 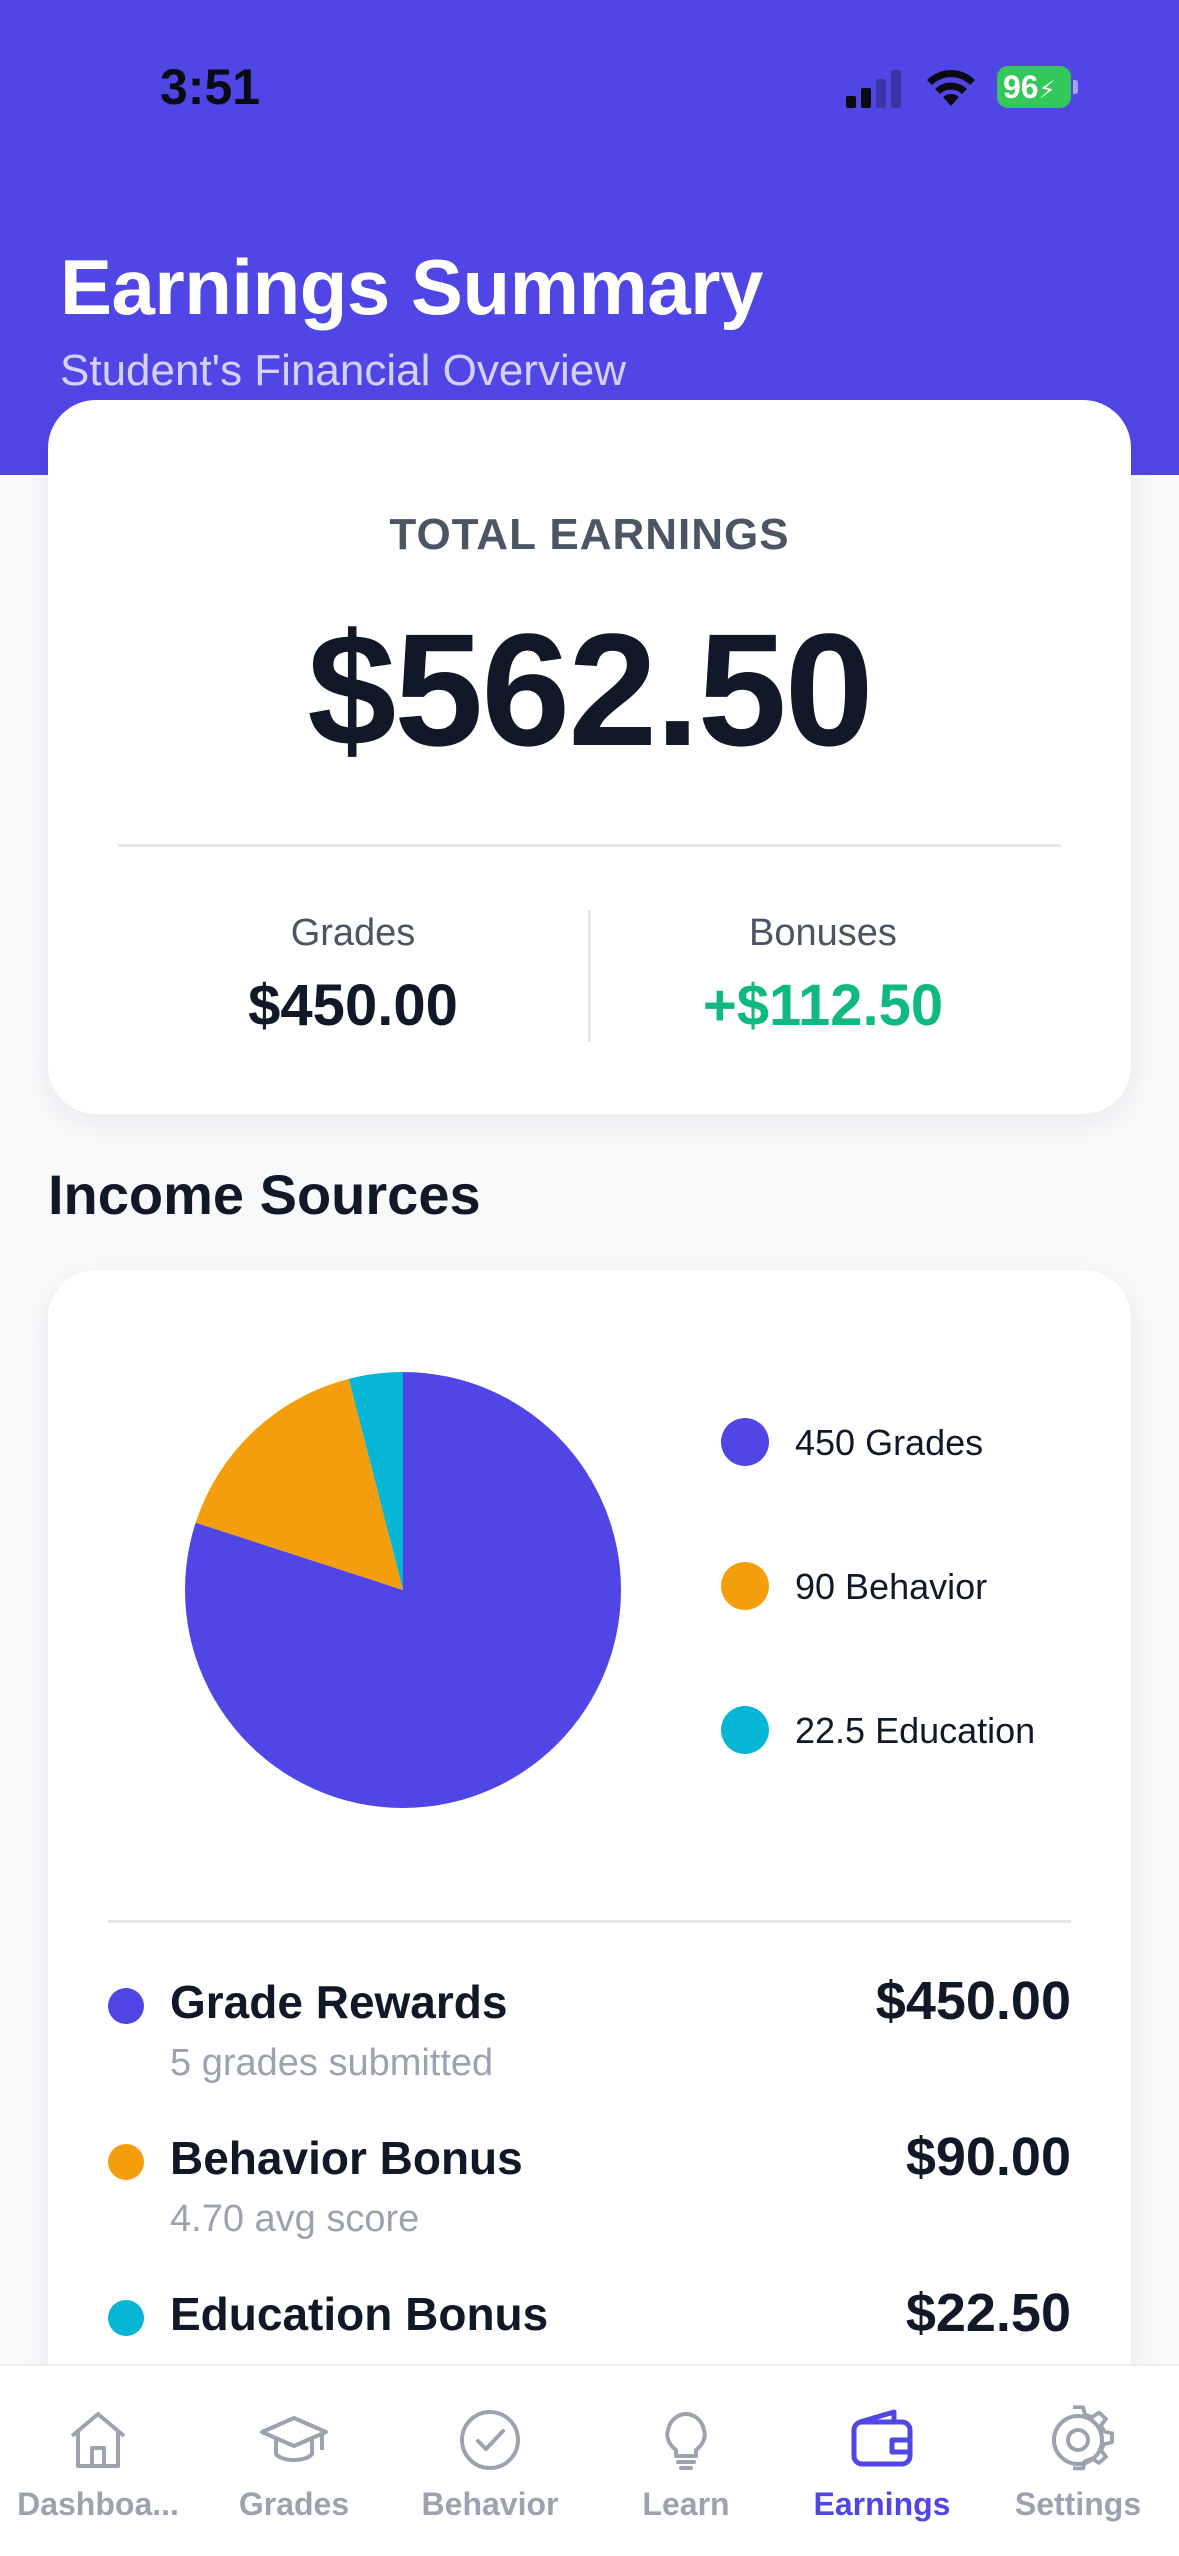 What do you see at coordinates (889, 1442) in the screenshot?
I see `legend-label: 450 Grades` at bounding box center [889, 1442].